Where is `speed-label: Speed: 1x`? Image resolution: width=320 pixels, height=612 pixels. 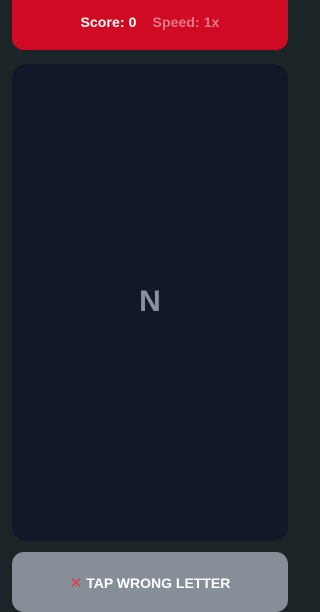 speed-label: Speed: 1x is located at coordinates (186, 22).